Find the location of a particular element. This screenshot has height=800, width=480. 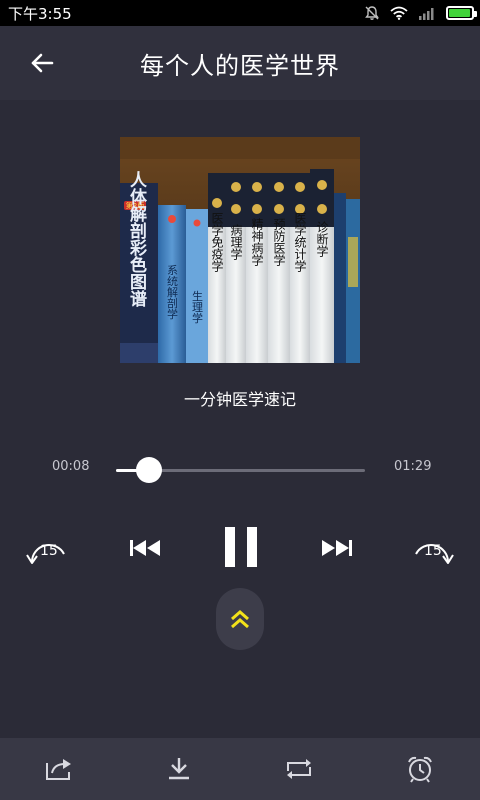

previous-button is located at coordinates (145, 548).